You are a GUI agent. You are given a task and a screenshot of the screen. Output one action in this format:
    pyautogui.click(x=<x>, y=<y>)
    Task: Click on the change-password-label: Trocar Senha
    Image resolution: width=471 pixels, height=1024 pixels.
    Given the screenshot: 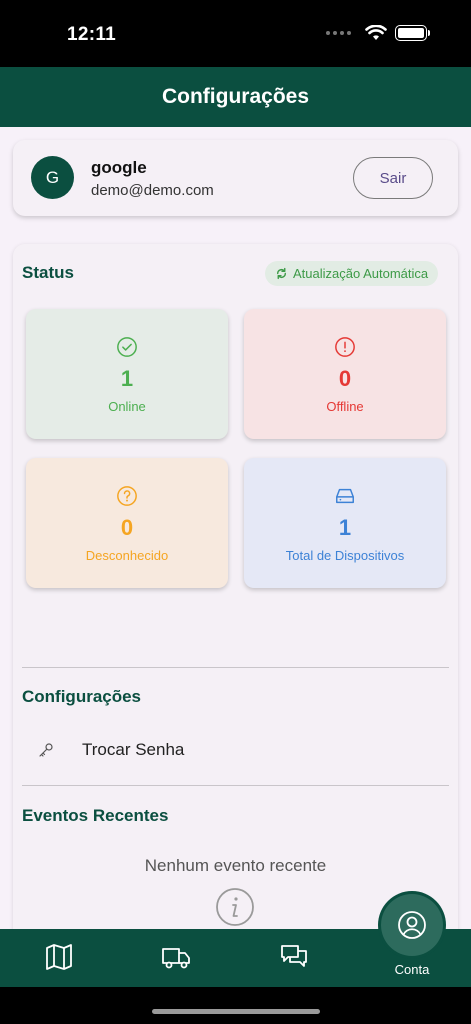 What is the action you would take?
    pyautogui.click(x=133, y=749)
    